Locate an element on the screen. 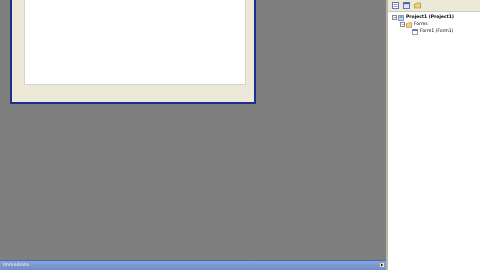 This screenshot has height=270, width=480. view-code-icon is located at coordinates (395, 6).